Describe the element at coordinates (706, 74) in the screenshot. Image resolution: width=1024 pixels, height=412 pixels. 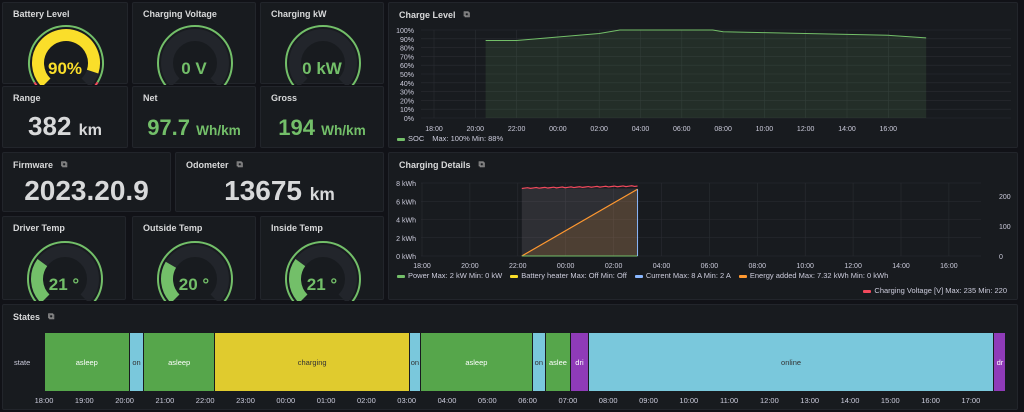
I see `soc-area` at that location.